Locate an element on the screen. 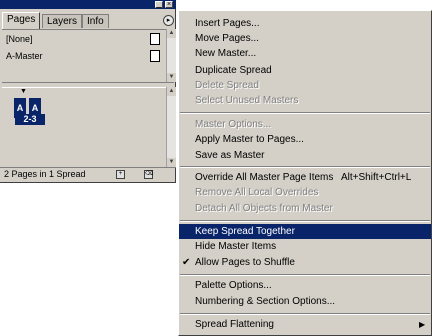 The image size is (432, 336). master-a: A-Master is located at coordinates (24, 56).